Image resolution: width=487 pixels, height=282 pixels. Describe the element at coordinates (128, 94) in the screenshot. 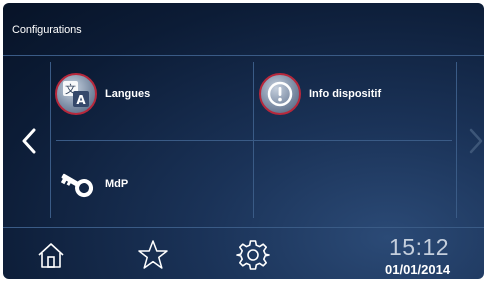

I see `tile-label-langues: Langues` at that location.